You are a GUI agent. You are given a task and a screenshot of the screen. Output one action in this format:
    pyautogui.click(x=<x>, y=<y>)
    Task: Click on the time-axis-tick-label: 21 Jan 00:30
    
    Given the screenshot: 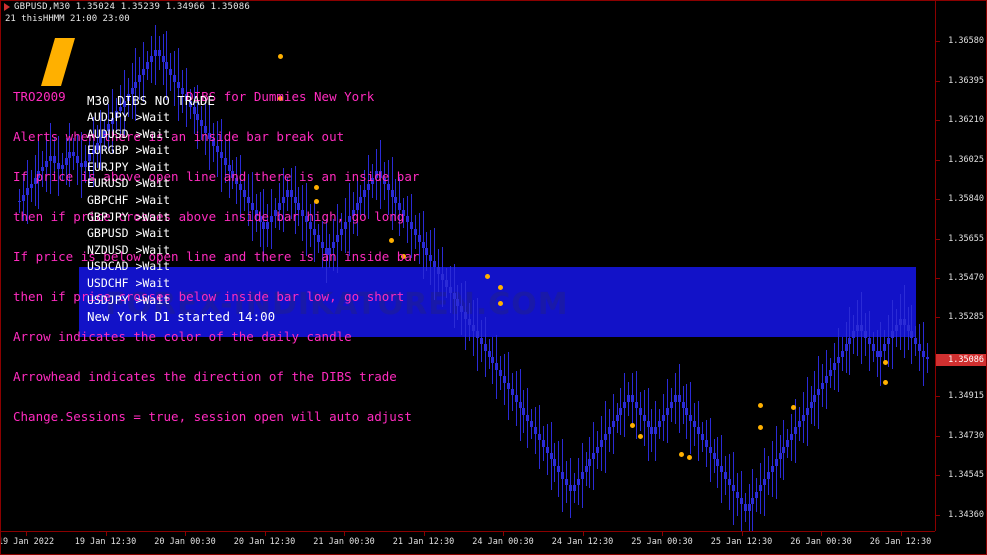 What is the action you would take?
    pyautogui.click(x=344, y=542)
    